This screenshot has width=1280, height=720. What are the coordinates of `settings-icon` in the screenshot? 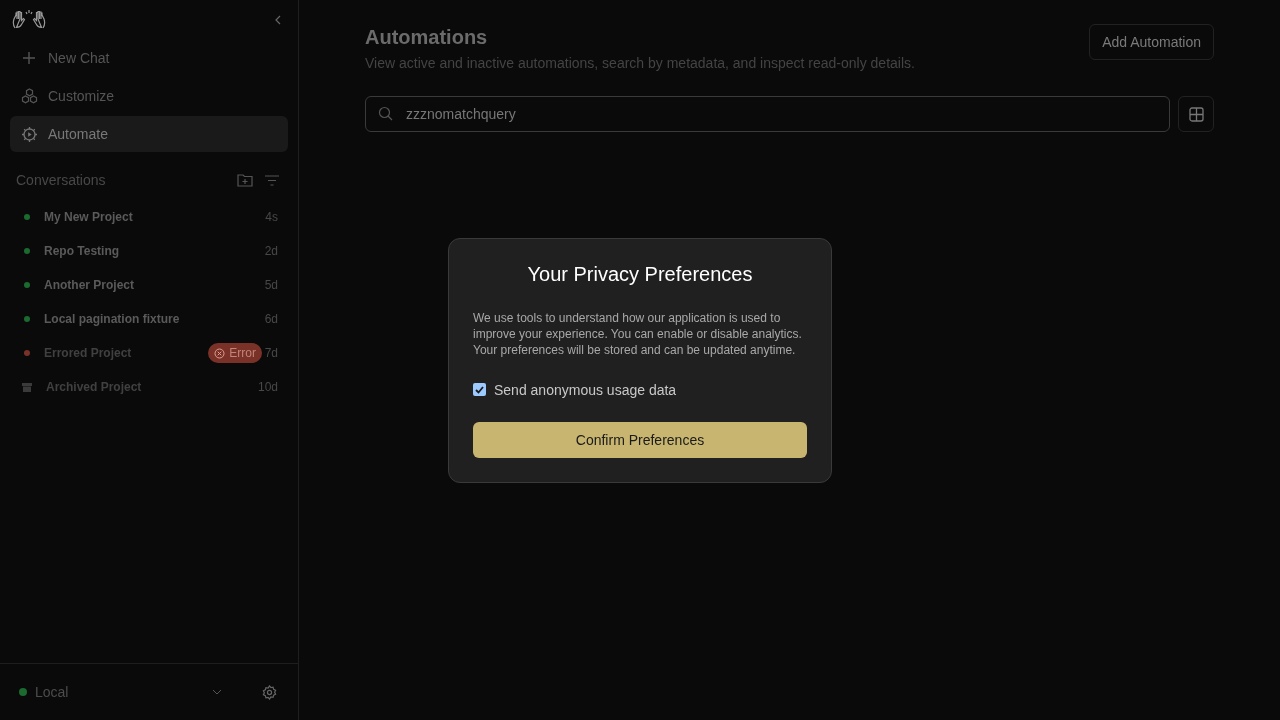 It's located at (269, 692).